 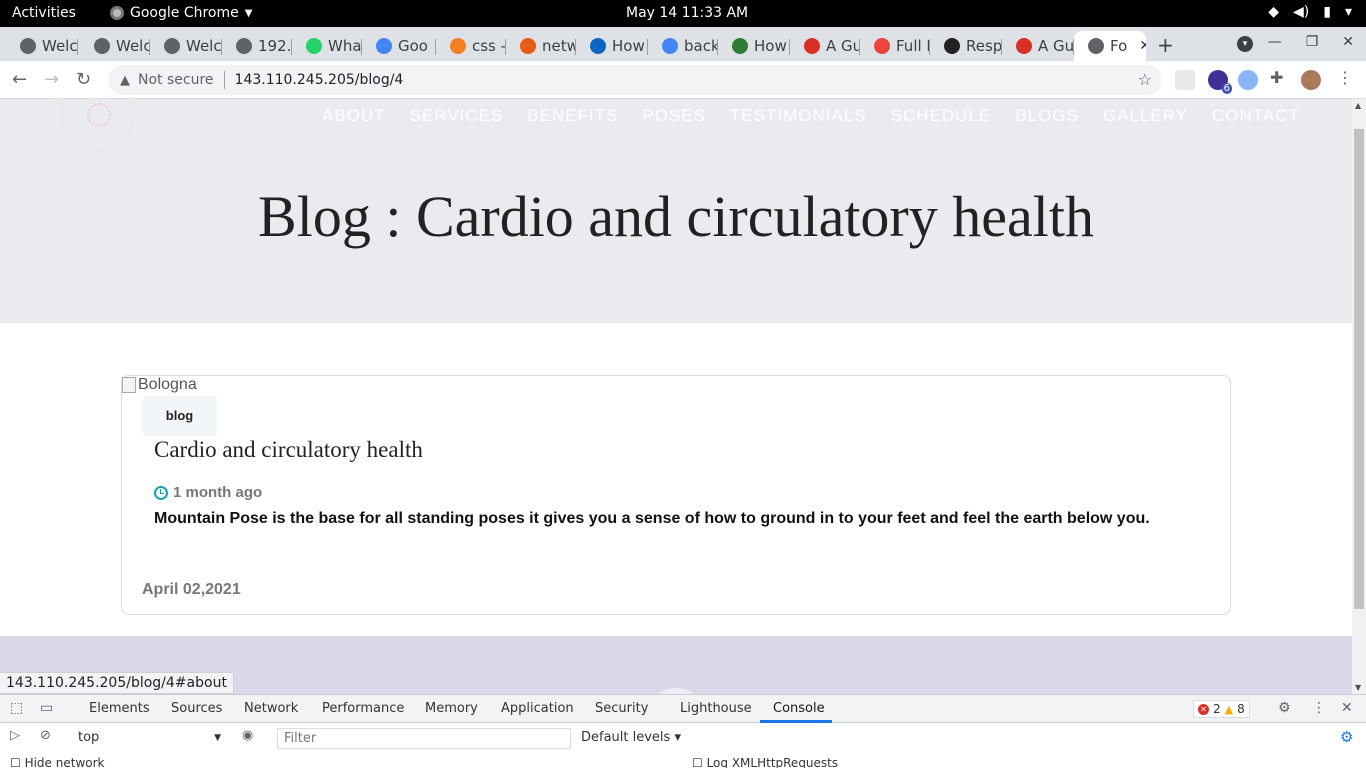 What do you see at coordinates (271, 708) in the screenshot?
I see `devtools-tab-network: Network` at bounding box center [271, 708].